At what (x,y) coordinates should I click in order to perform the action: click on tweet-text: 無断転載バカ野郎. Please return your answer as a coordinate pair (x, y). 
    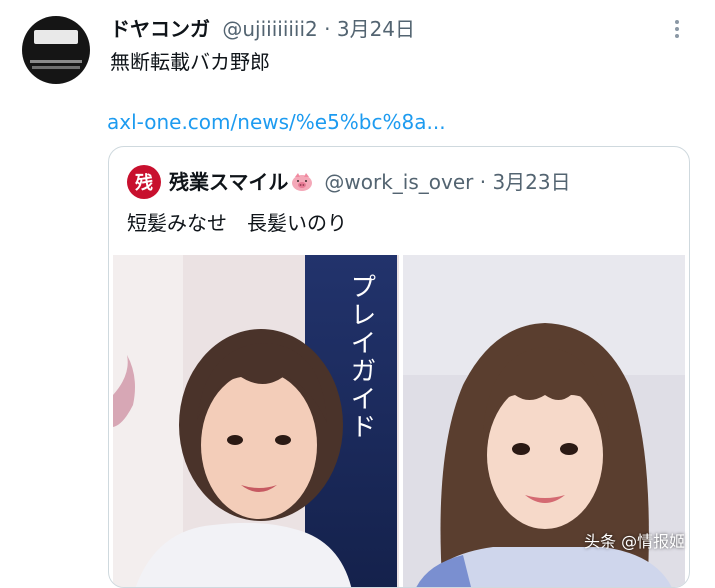
    Looking at the image, I should click on (190, 62).